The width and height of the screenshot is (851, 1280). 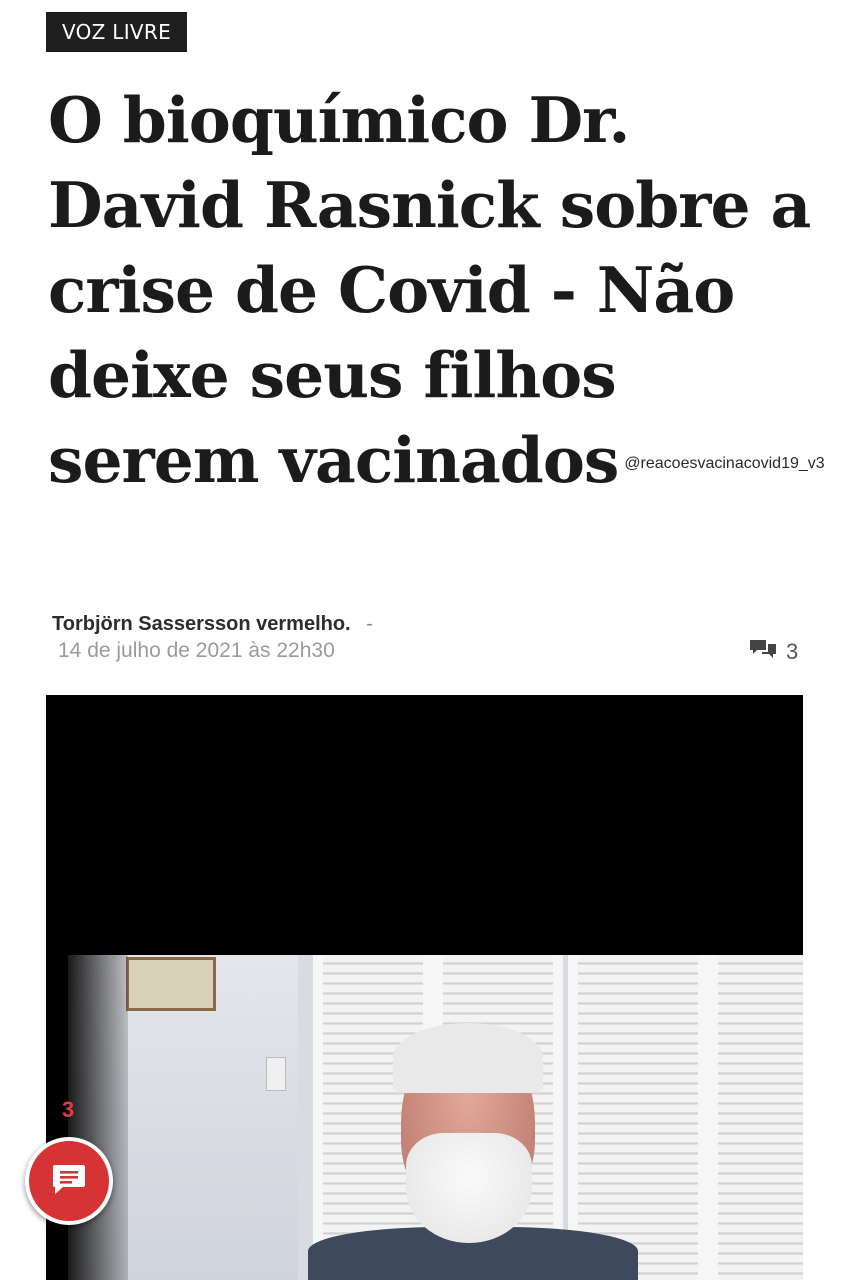 I want to click on light-switch, so click(x=276, y=1074).